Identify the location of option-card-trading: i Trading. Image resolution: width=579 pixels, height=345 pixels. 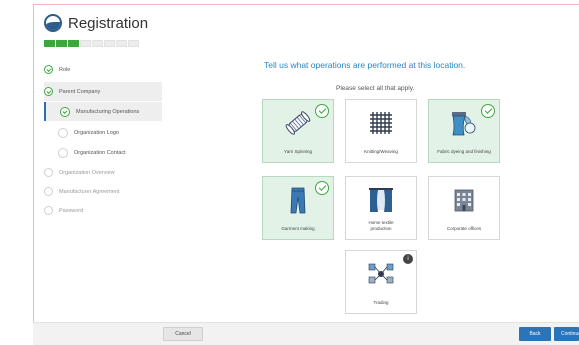
(381, 282).